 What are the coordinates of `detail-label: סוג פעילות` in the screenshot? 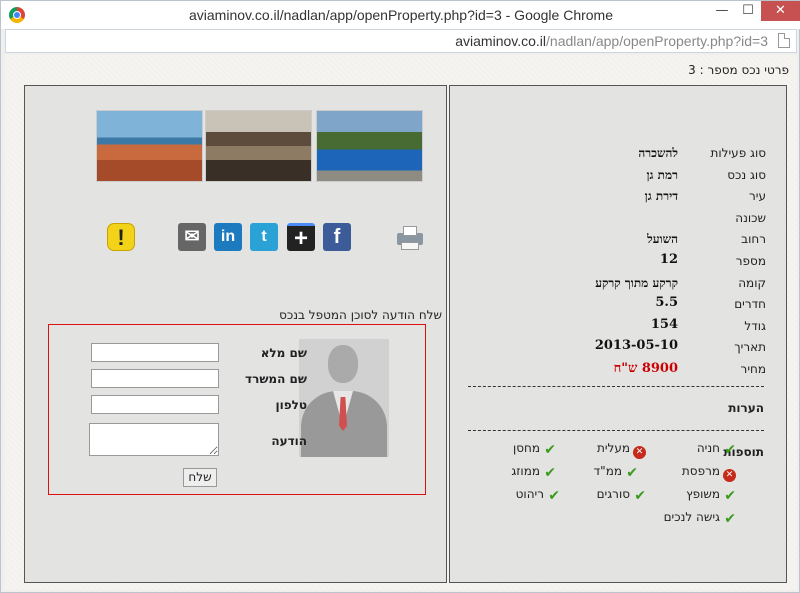 It's located at (738, 153).